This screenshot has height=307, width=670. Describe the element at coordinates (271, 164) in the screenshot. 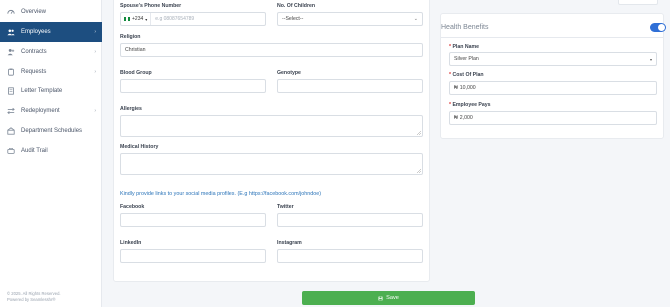

I see `medical-history-textarea` at that location.